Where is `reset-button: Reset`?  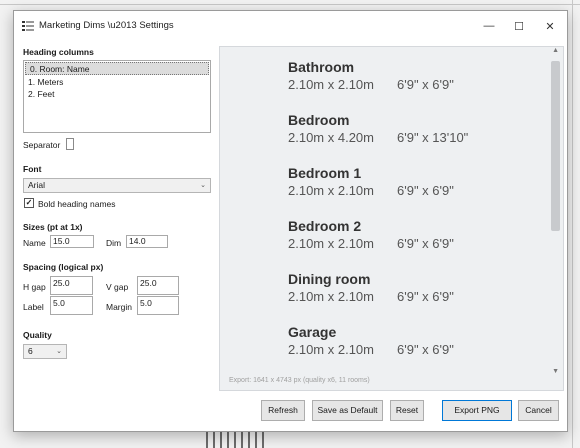 reset-button: Reset is located at coordinates (407, 410).